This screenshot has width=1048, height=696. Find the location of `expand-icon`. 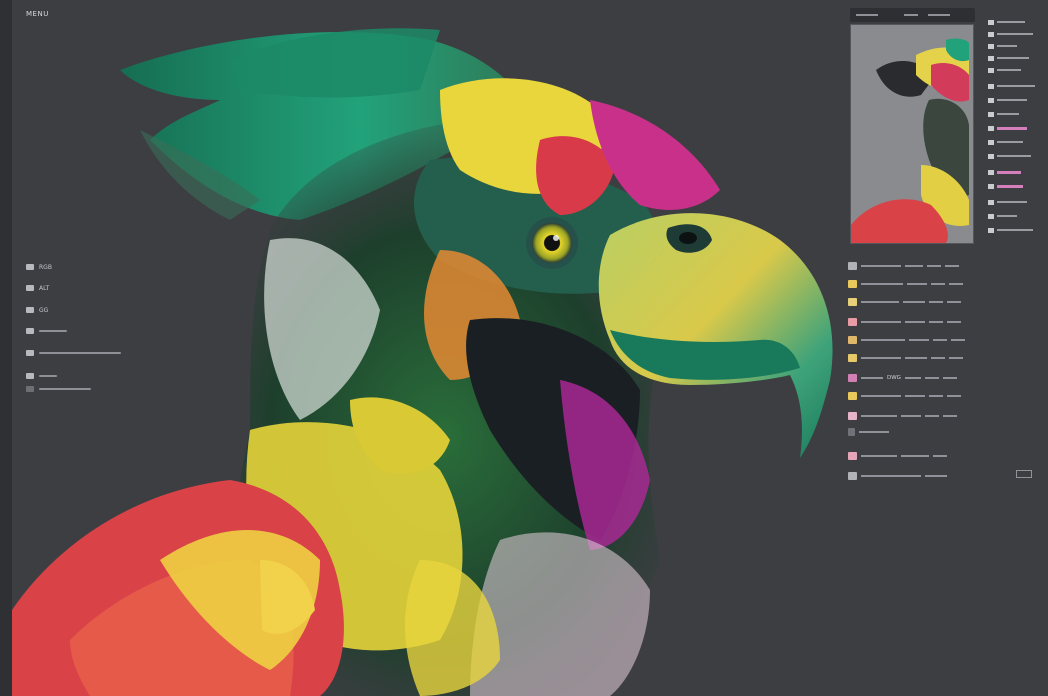

expand-icon is located at coordinates (1024, 474).